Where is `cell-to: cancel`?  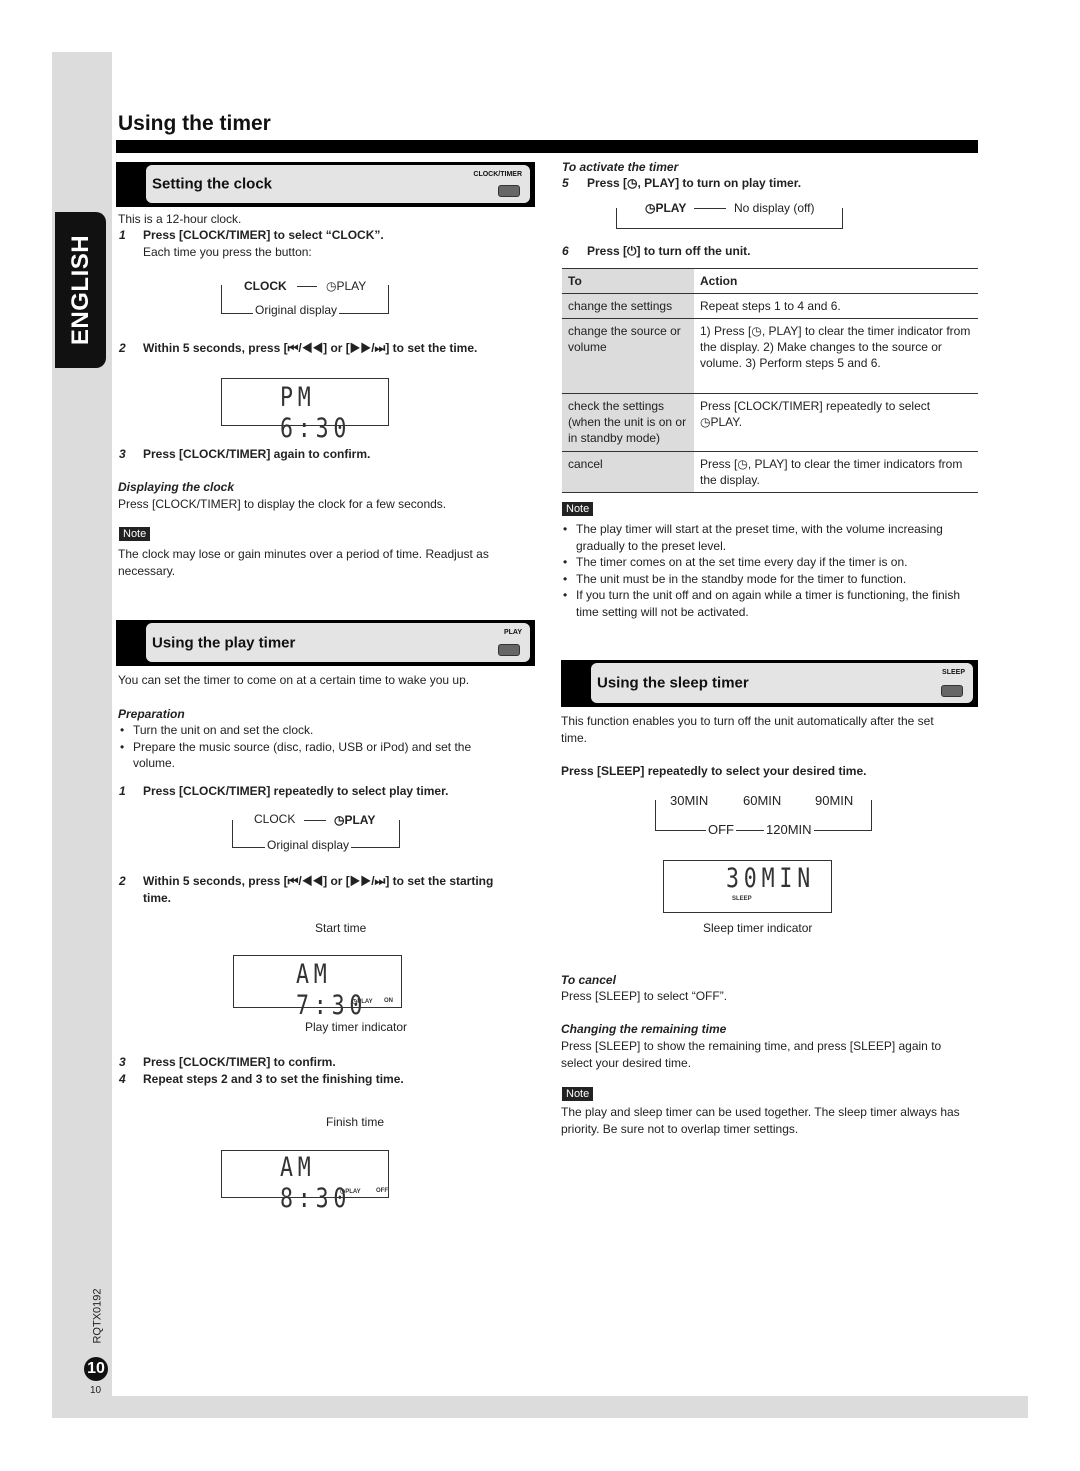 cell-to: cancel is located at coordinates (628, 472).